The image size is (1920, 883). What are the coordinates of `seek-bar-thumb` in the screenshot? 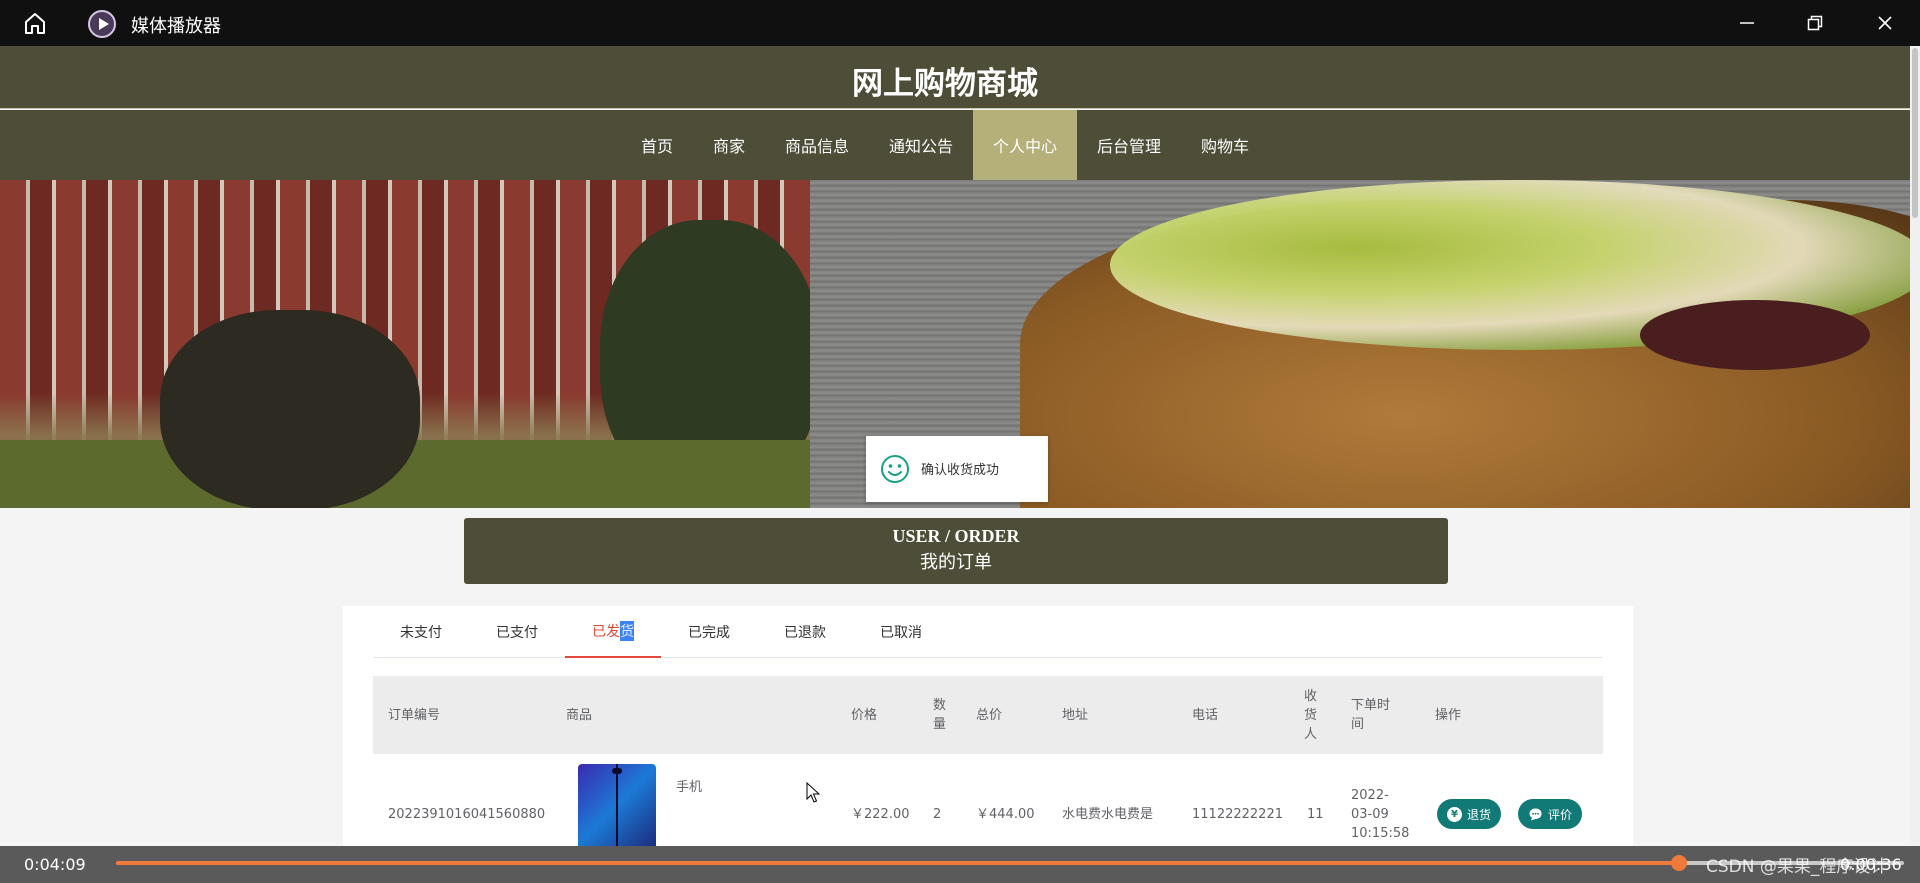 It's located at (1678, 863).